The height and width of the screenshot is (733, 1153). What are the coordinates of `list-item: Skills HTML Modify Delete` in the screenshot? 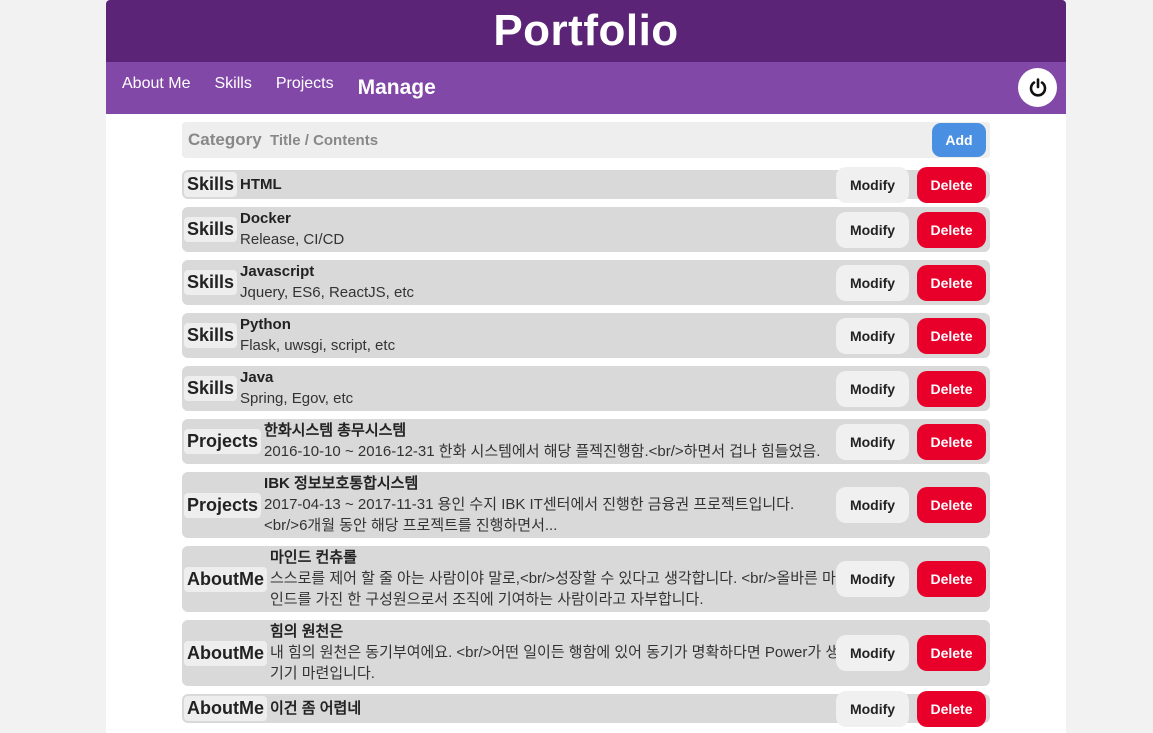 It's located at (586, 184).